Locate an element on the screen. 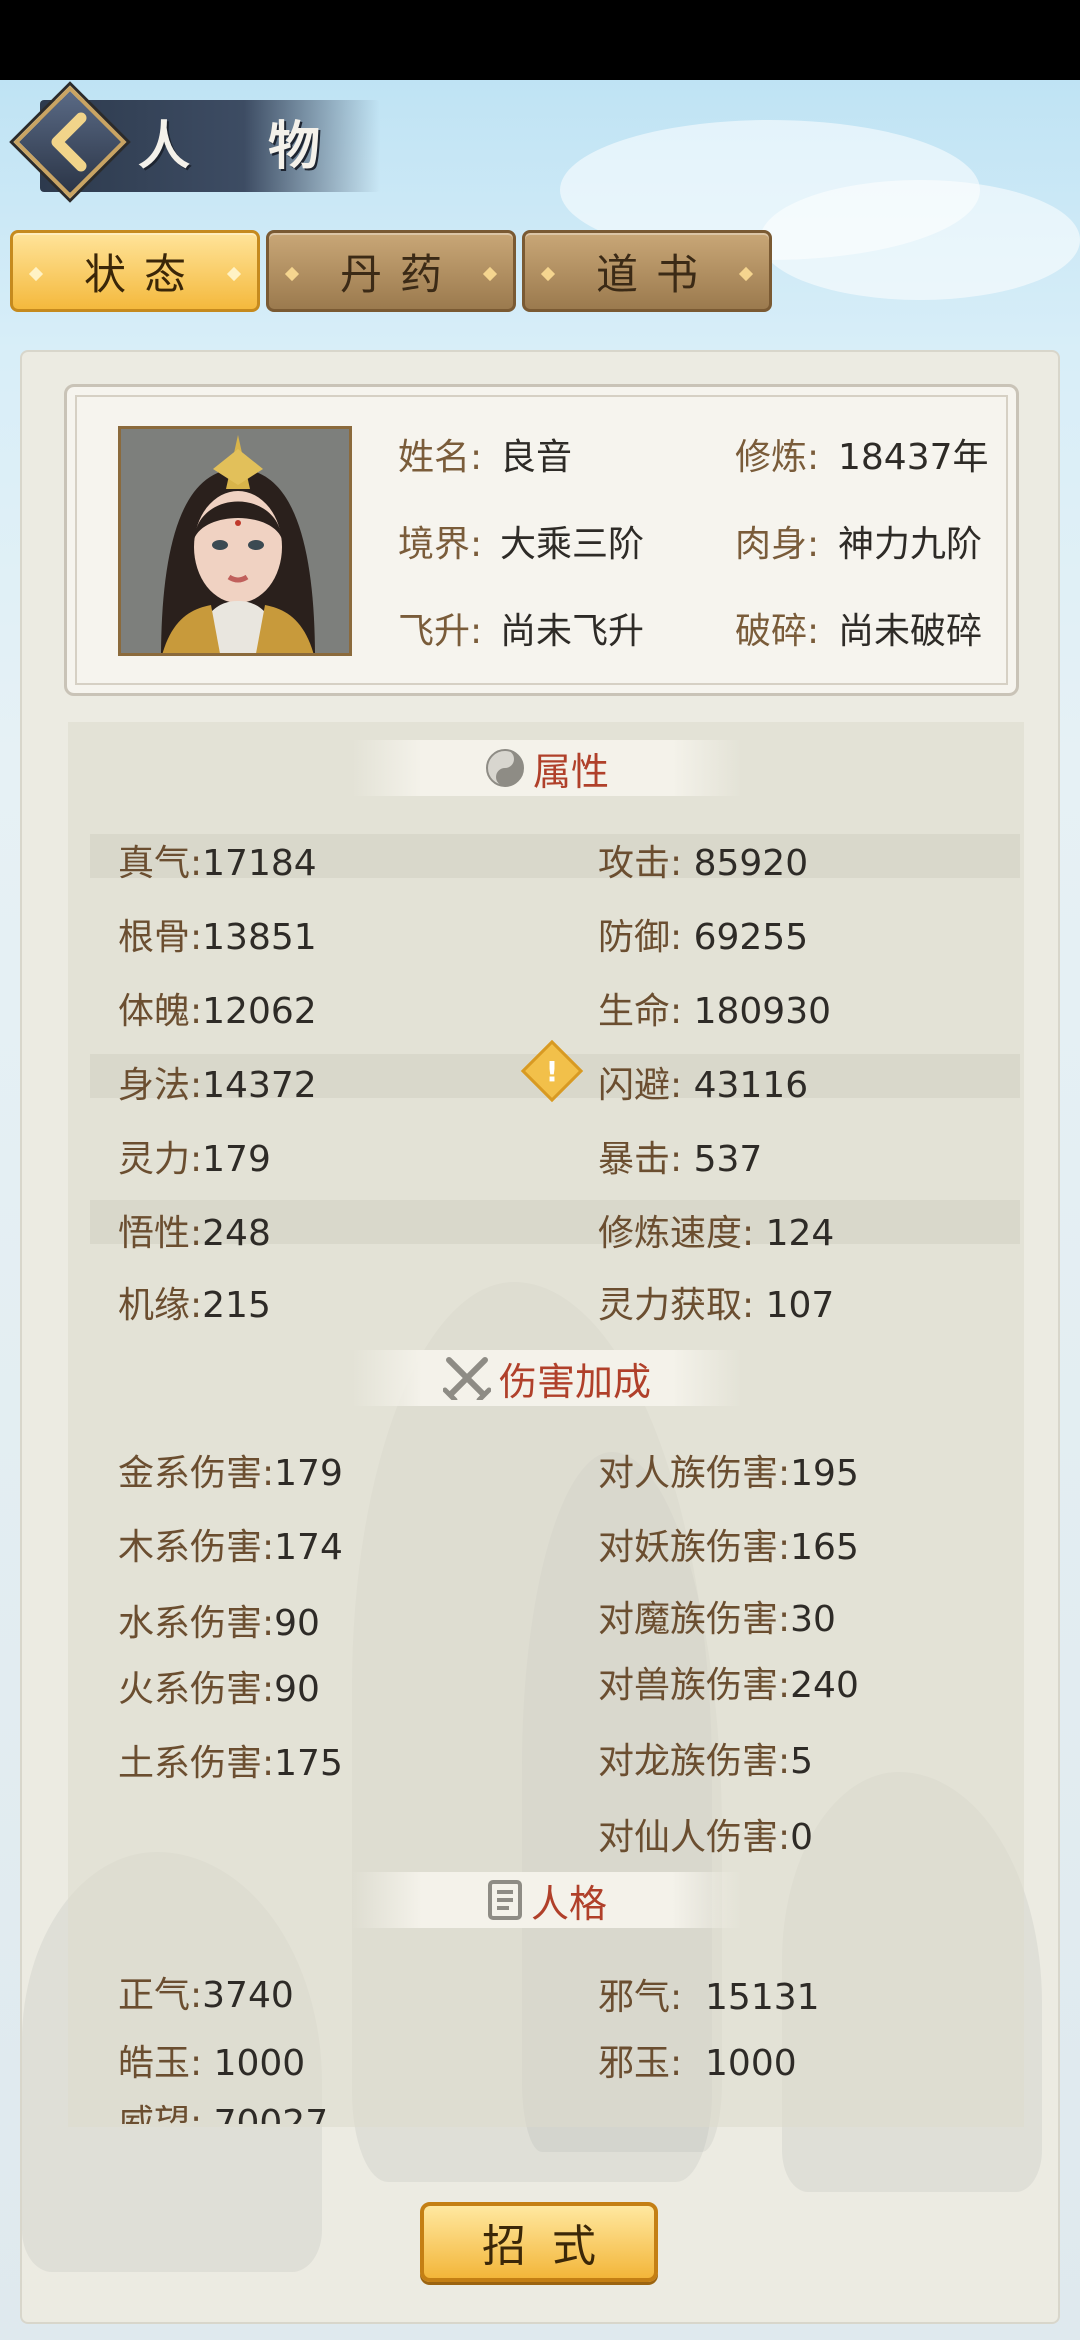 Image resolution: width=1080 pixels, height=2340 pixels. tab-books: 道书 is located at coordinates (647, 271).